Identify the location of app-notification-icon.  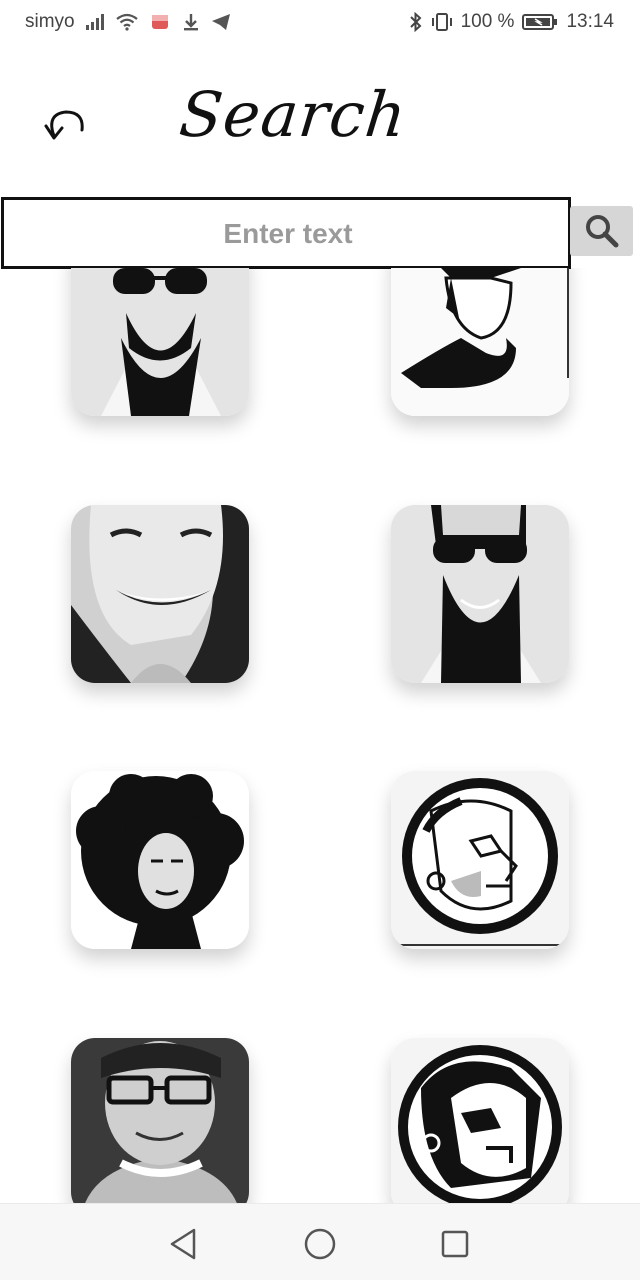
(159, 22).